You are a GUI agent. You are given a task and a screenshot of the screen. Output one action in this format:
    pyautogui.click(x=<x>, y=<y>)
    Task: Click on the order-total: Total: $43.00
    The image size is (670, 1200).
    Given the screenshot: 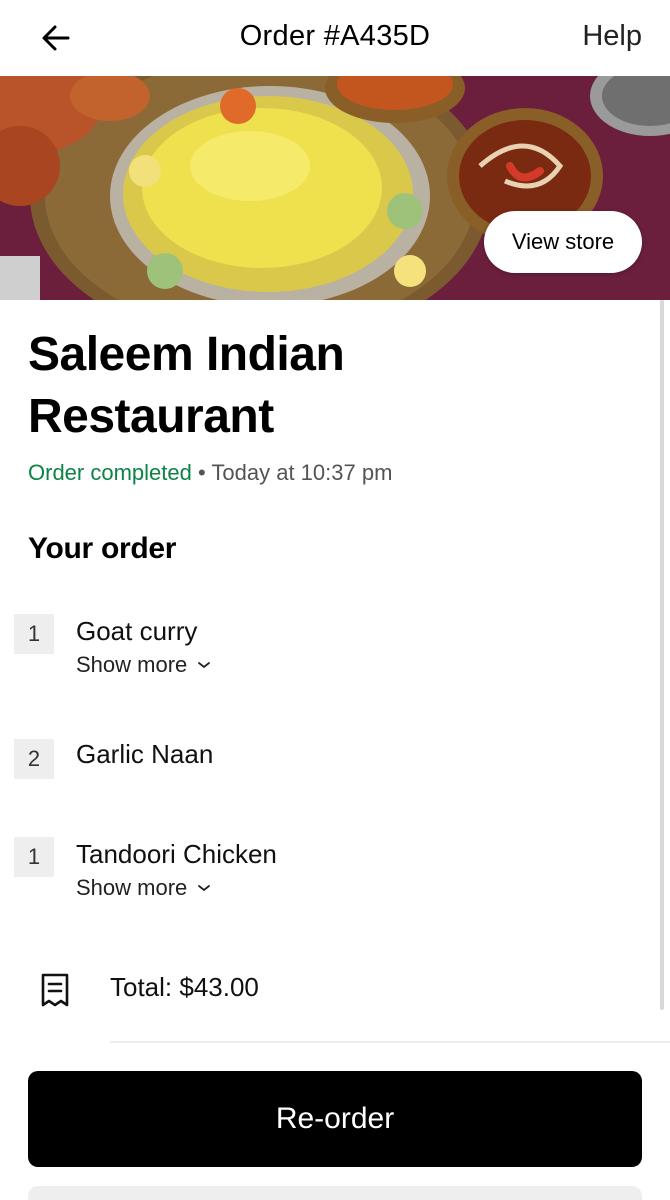 What is the action you would take?
    pyautogui.click(x=184, y=987)
    